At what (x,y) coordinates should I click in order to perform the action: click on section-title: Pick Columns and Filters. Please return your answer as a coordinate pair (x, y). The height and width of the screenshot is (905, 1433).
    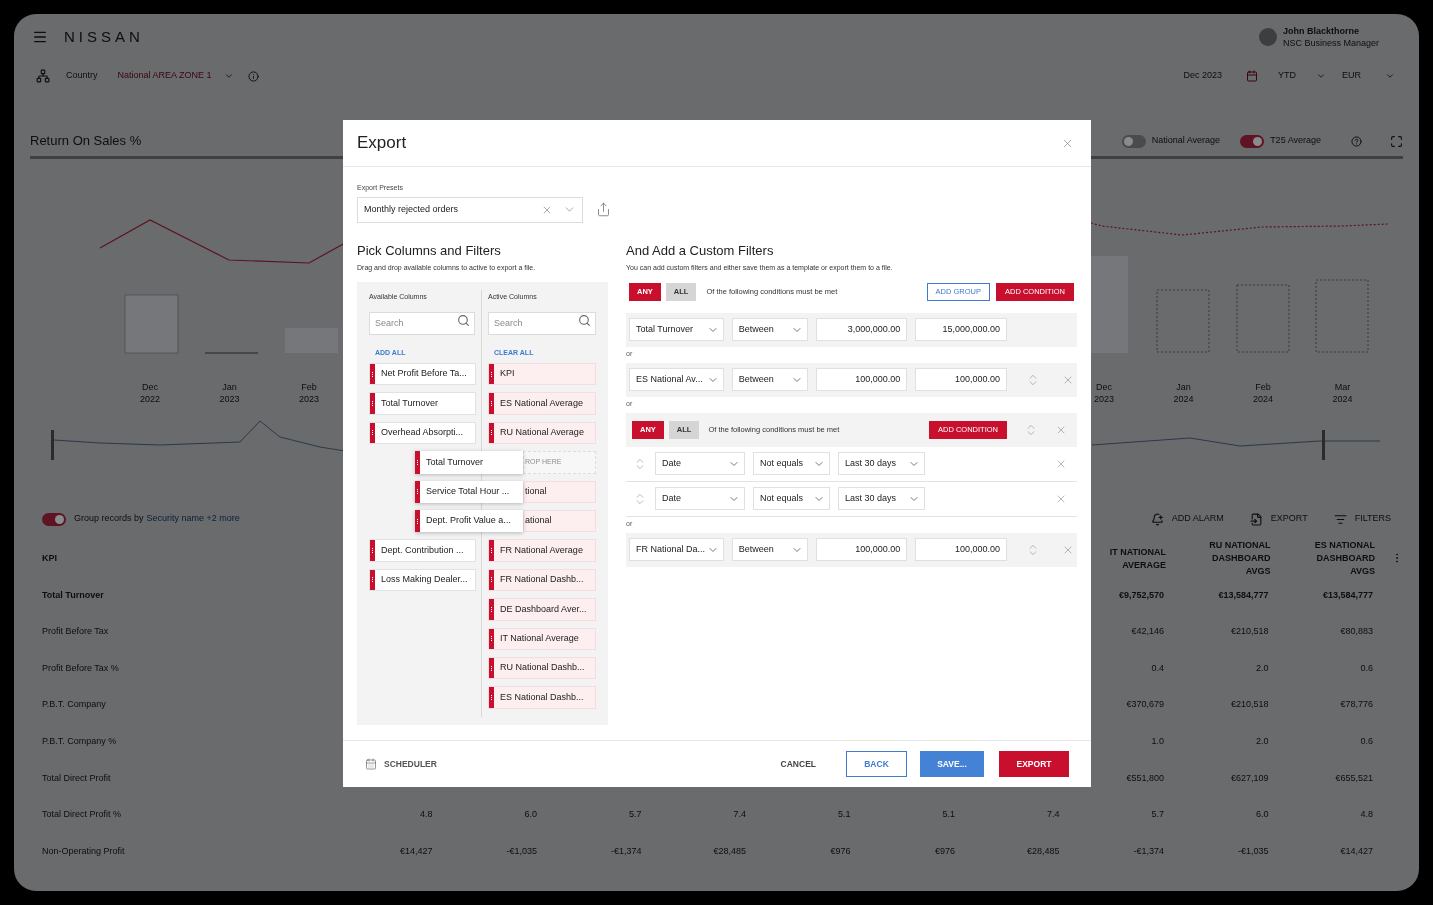
    Looking at the image, I should click on (429, 250).